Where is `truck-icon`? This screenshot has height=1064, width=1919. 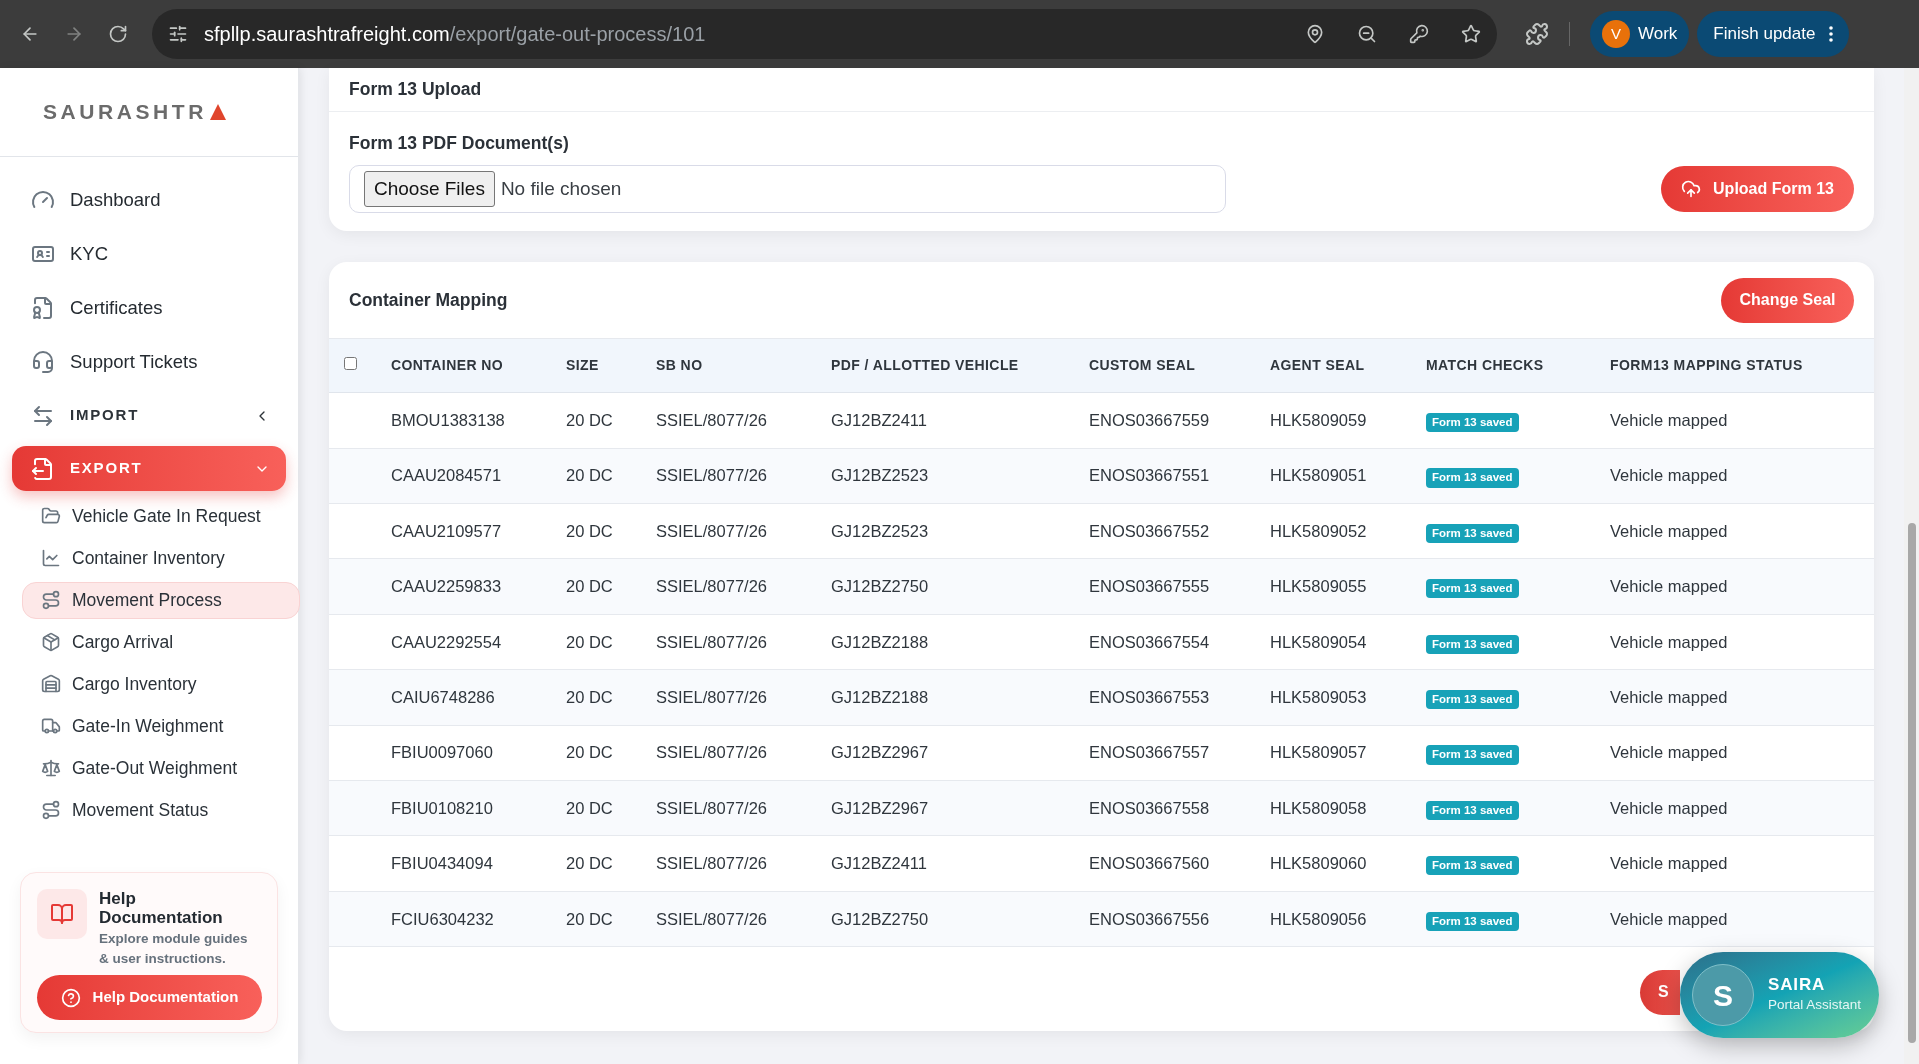 truck-icon is located at coordinates (51, 726).